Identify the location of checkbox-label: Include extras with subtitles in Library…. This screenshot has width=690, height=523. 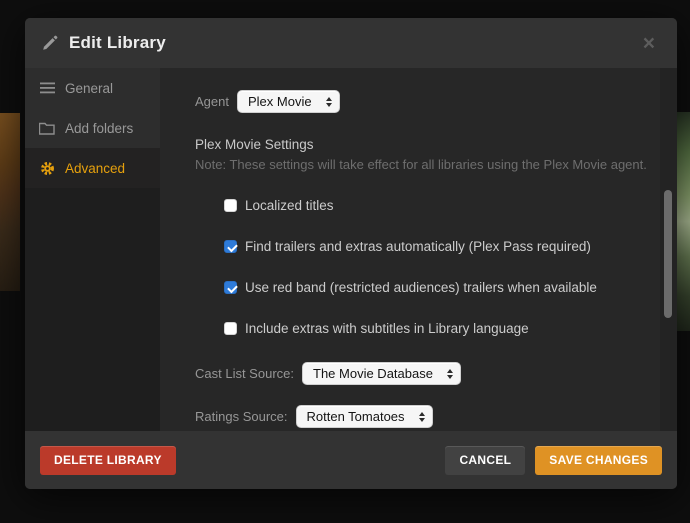
(387, 328).